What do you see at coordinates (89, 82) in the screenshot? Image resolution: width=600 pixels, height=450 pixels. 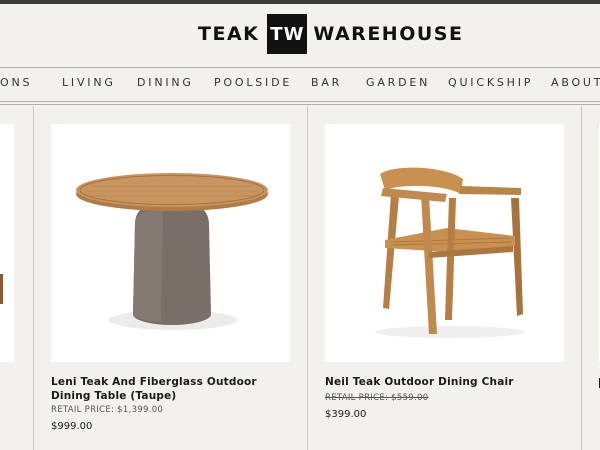 I see `nav-item-living: LIVING` at bounding box center [89, 82].